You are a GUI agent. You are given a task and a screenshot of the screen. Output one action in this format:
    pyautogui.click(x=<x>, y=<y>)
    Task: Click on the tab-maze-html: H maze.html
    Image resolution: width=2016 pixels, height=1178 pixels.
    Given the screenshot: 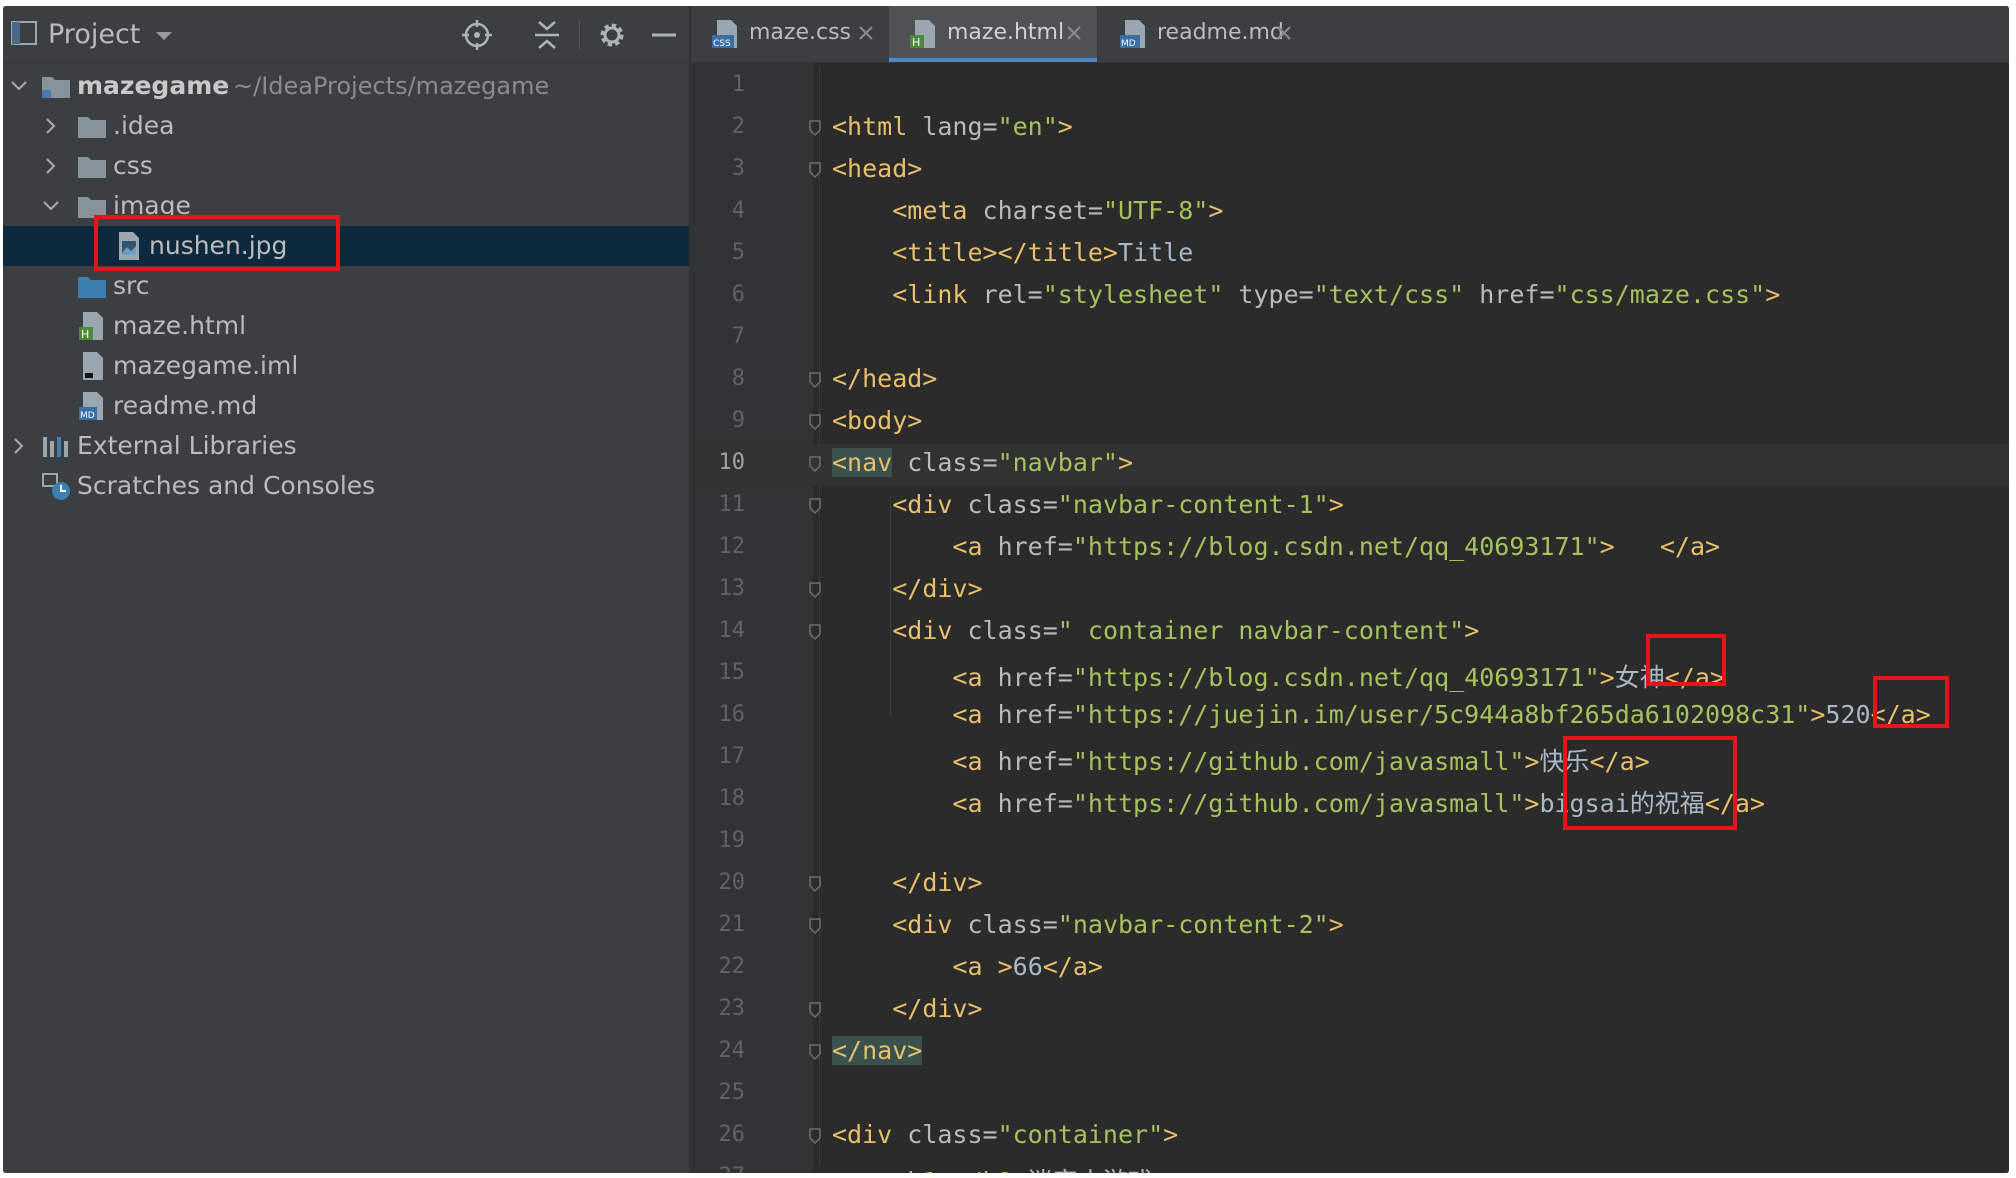 What is the action you would take?
    pyautogui.click(x=993, y=34)
    